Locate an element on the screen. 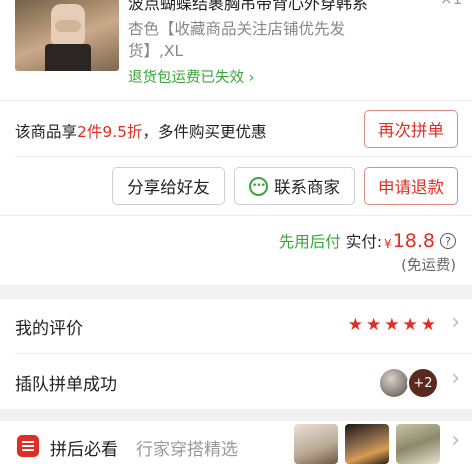 The width and height of the screenshot is (472, 464). payment-summary: 先用后付 实付: ¥ 18.8 ? is located at coordinates (367, 241).